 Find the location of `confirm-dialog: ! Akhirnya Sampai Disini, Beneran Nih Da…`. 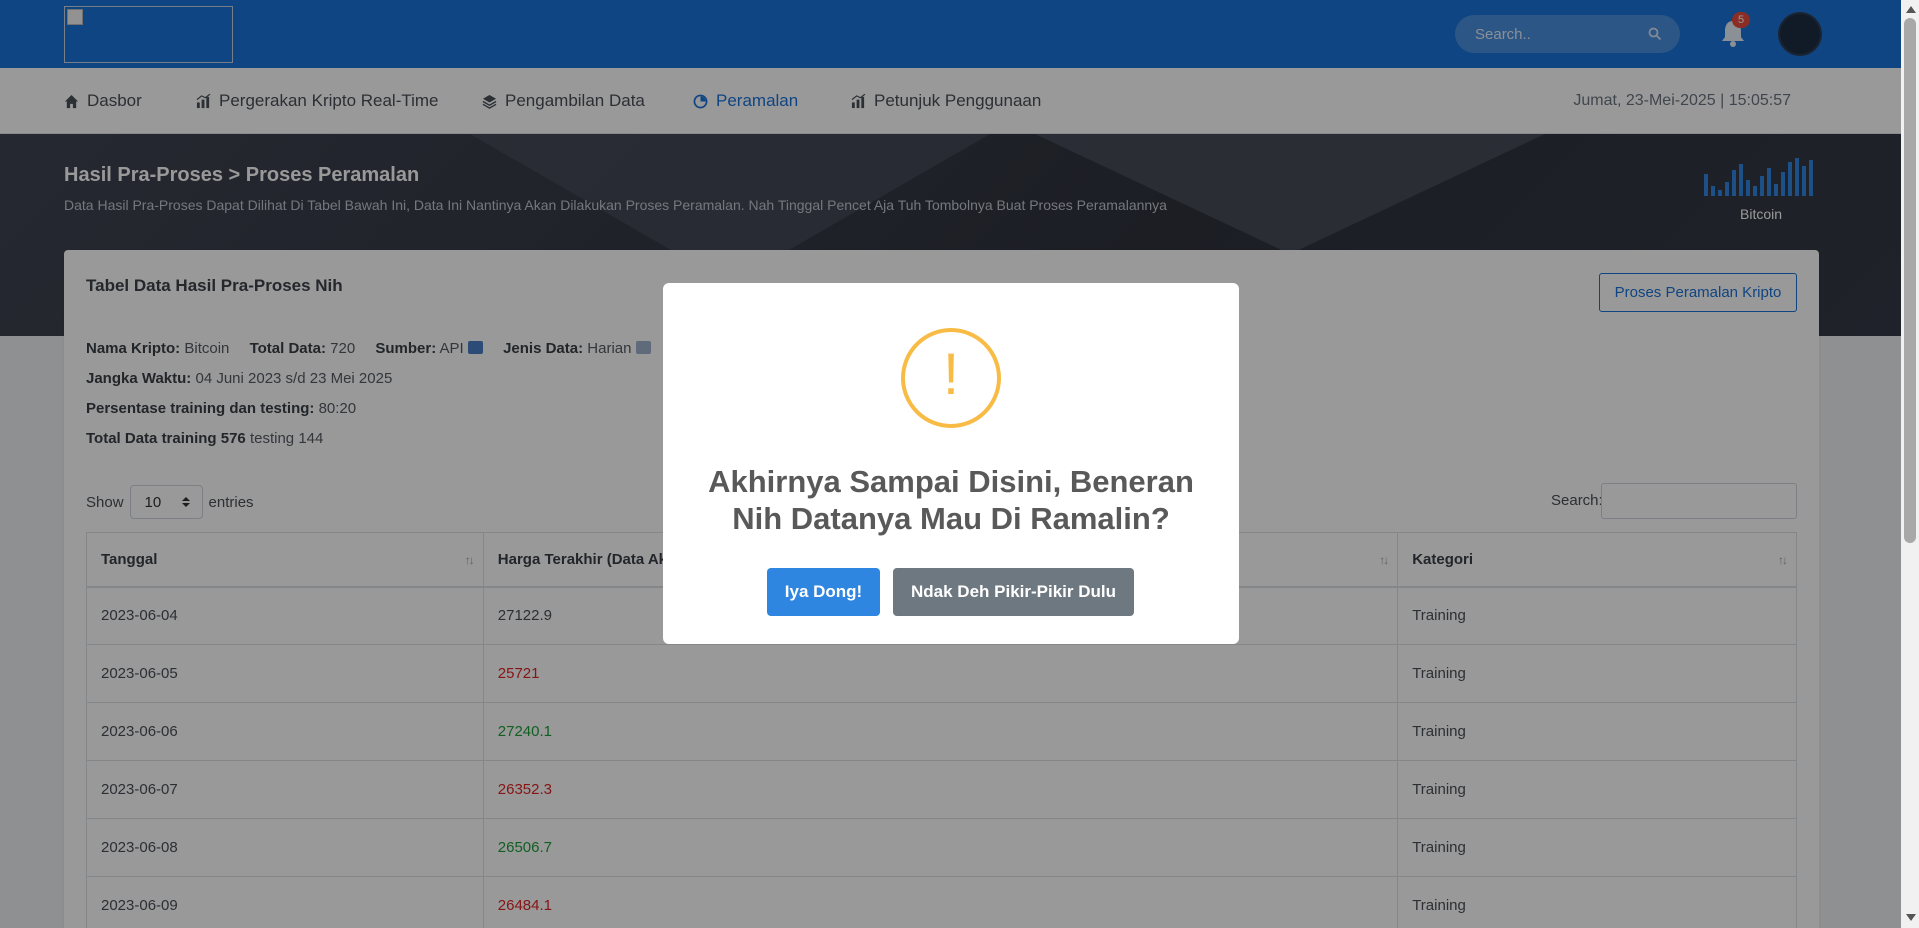

confirm-dialog: ! Akhirnya Sampai Disini, Beneran Nih Da… is located at coordinates (951, 463).